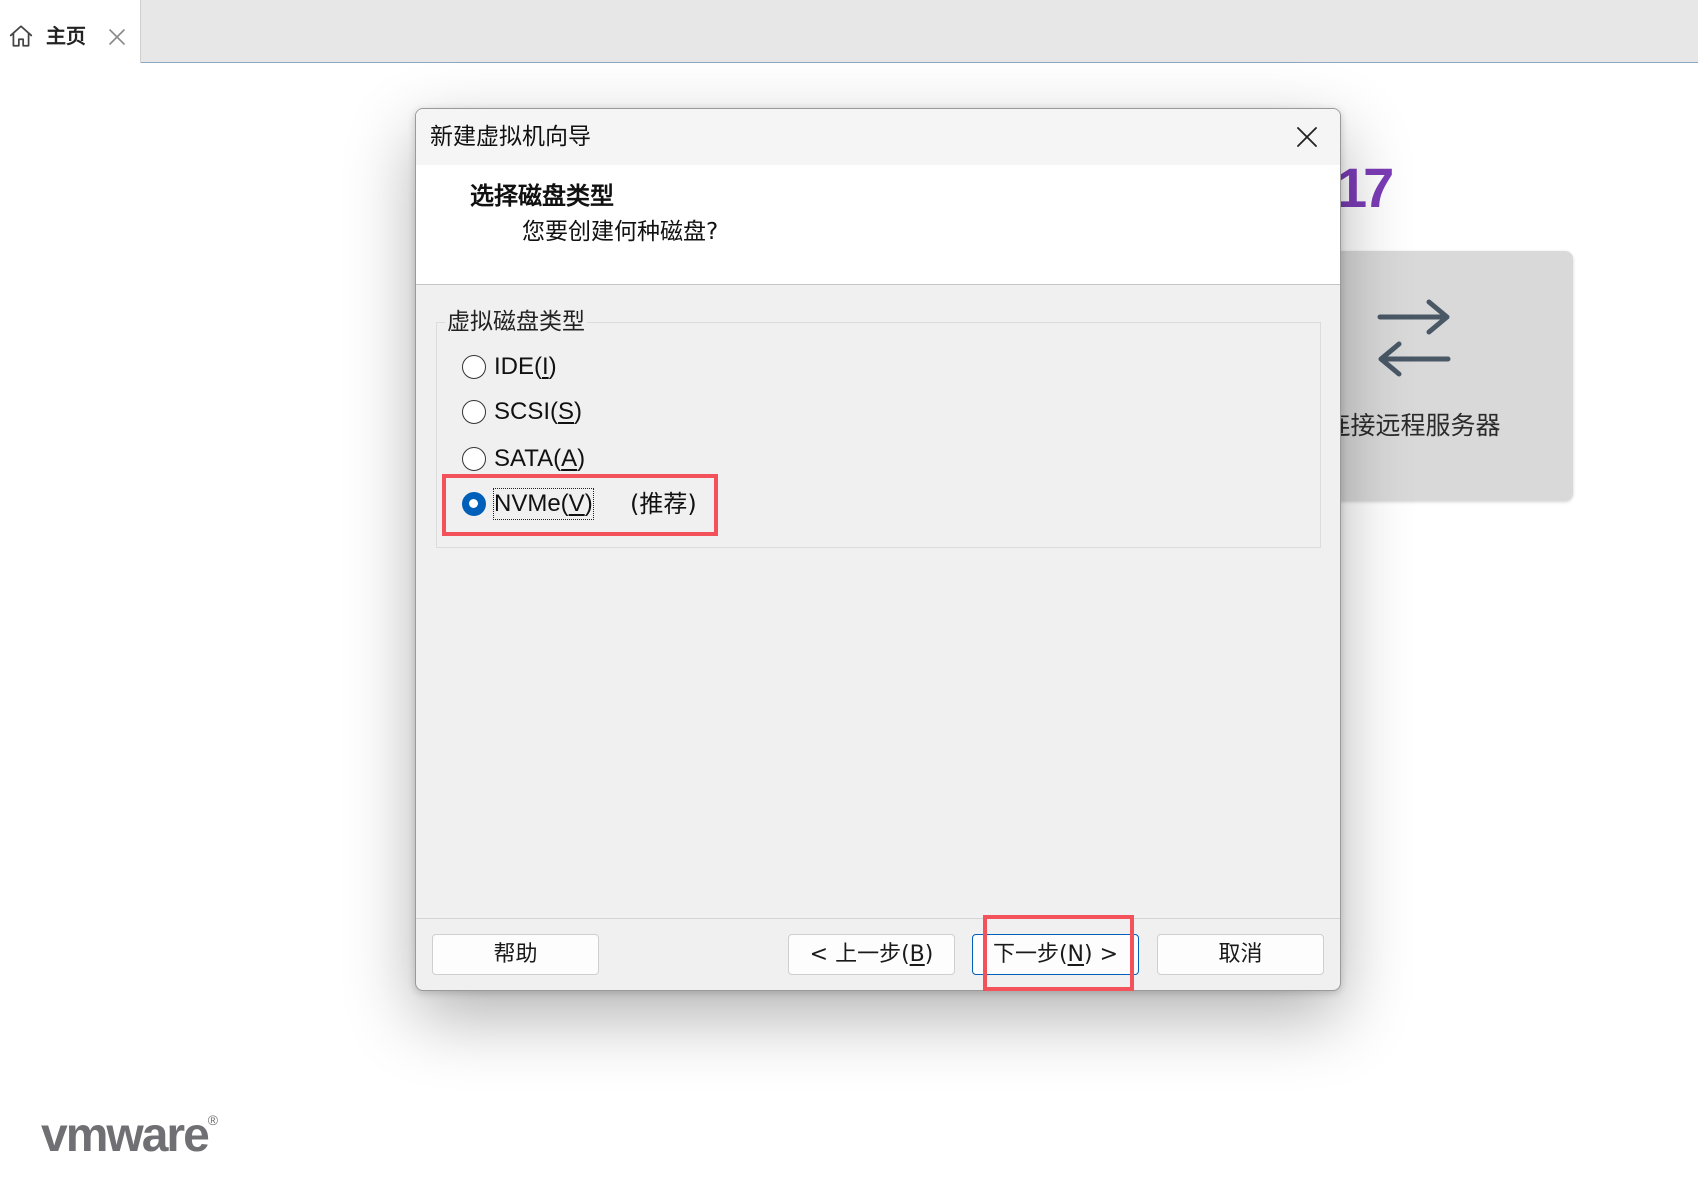 This screenshot has height=1178, width=1698. I want to click on help-button: 帮助, so click(515, 954).